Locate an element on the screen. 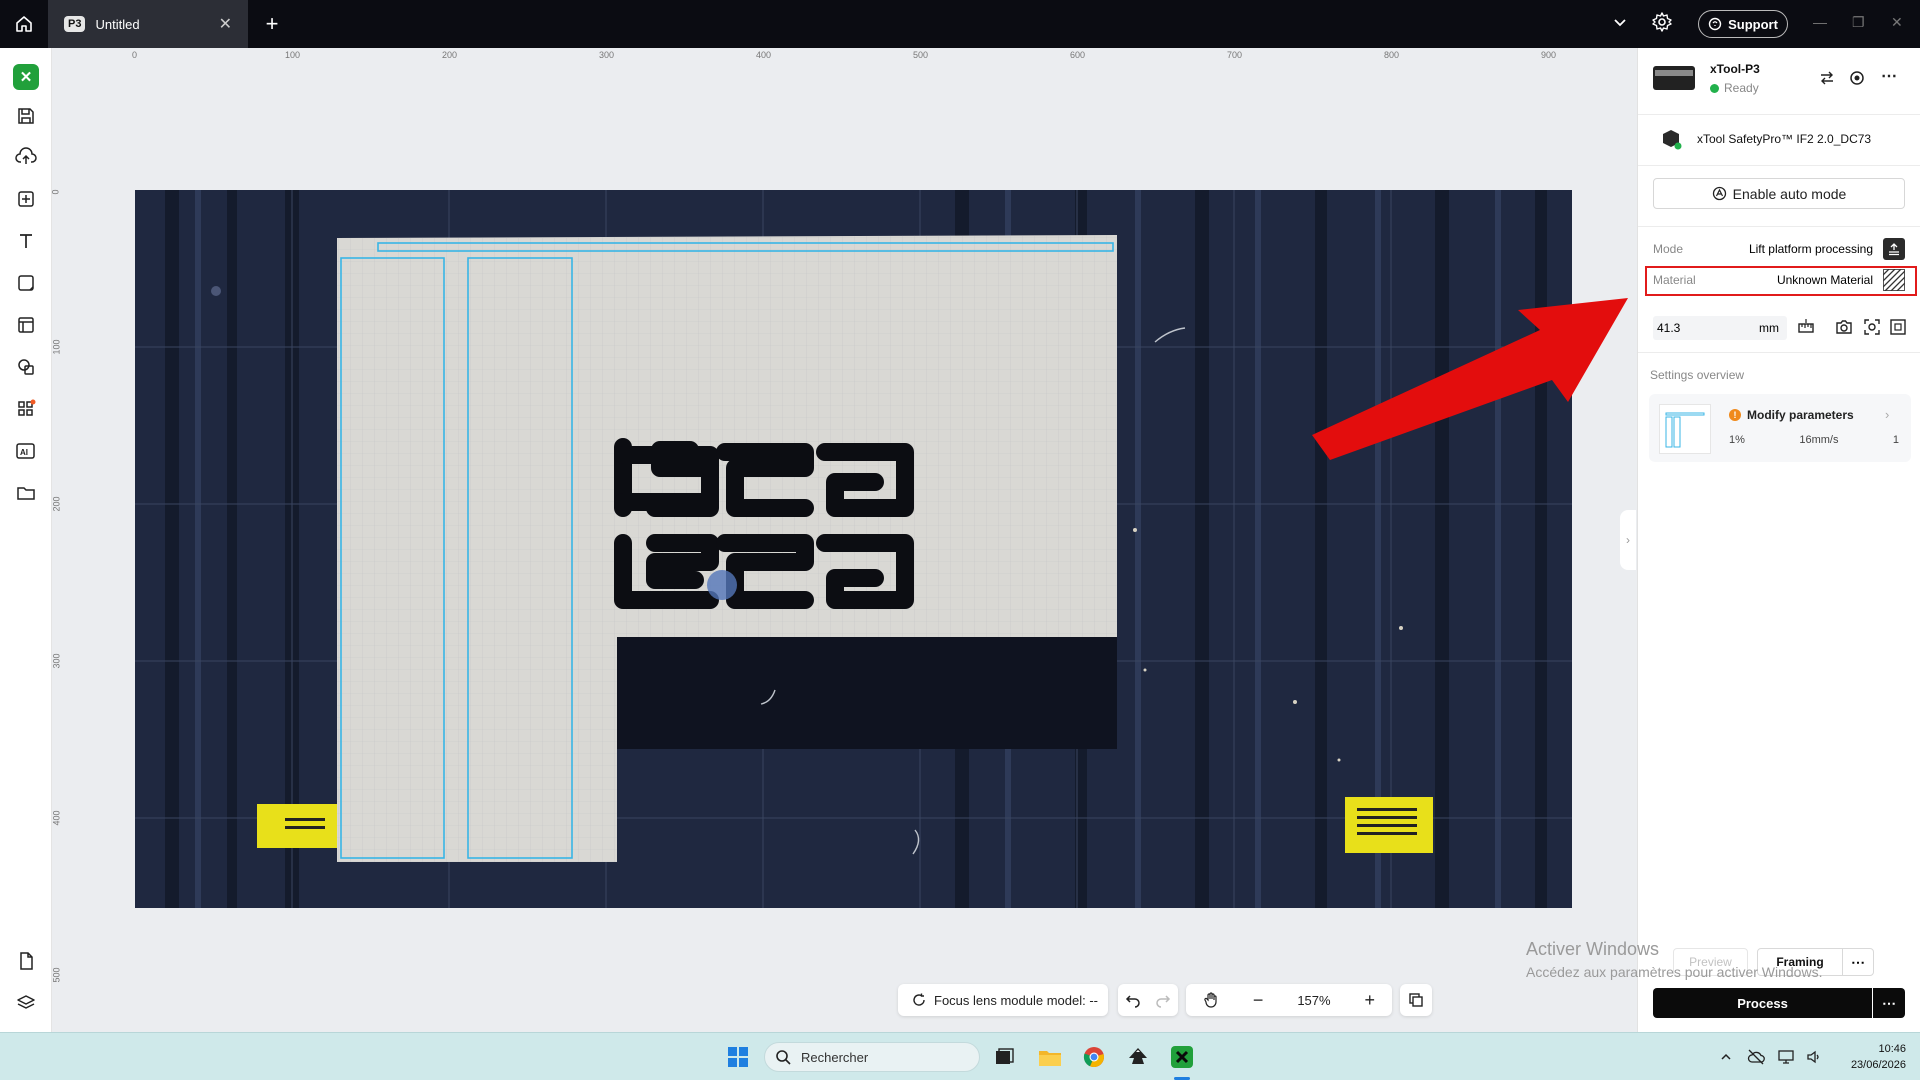 This screenshot has height=1080, width=1920. mode-row: Mode Lift platform processing is located at coordinates (1779, 249).